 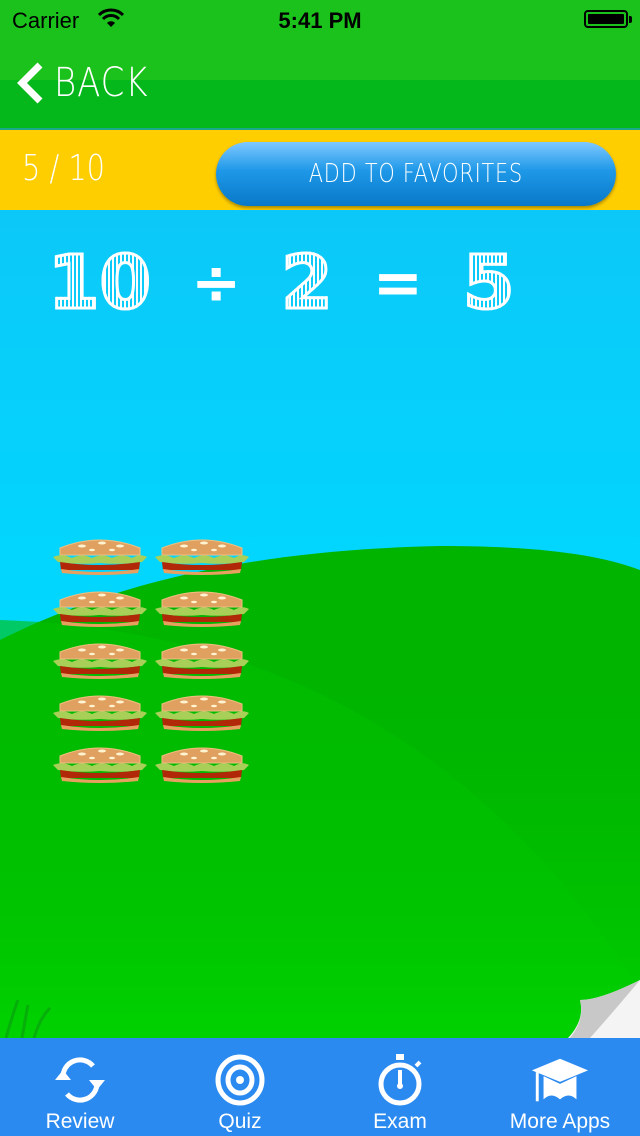 I want to click on burger-grid, so click(x=151, y=661).